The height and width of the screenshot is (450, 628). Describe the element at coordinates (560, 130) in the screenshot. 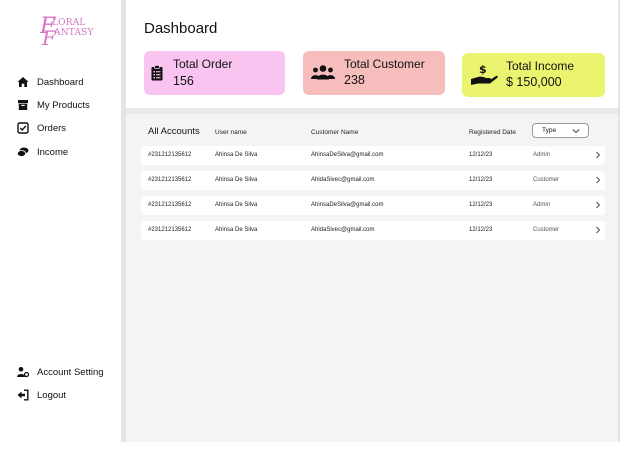

I see `type-filter-select: Type` at that location.